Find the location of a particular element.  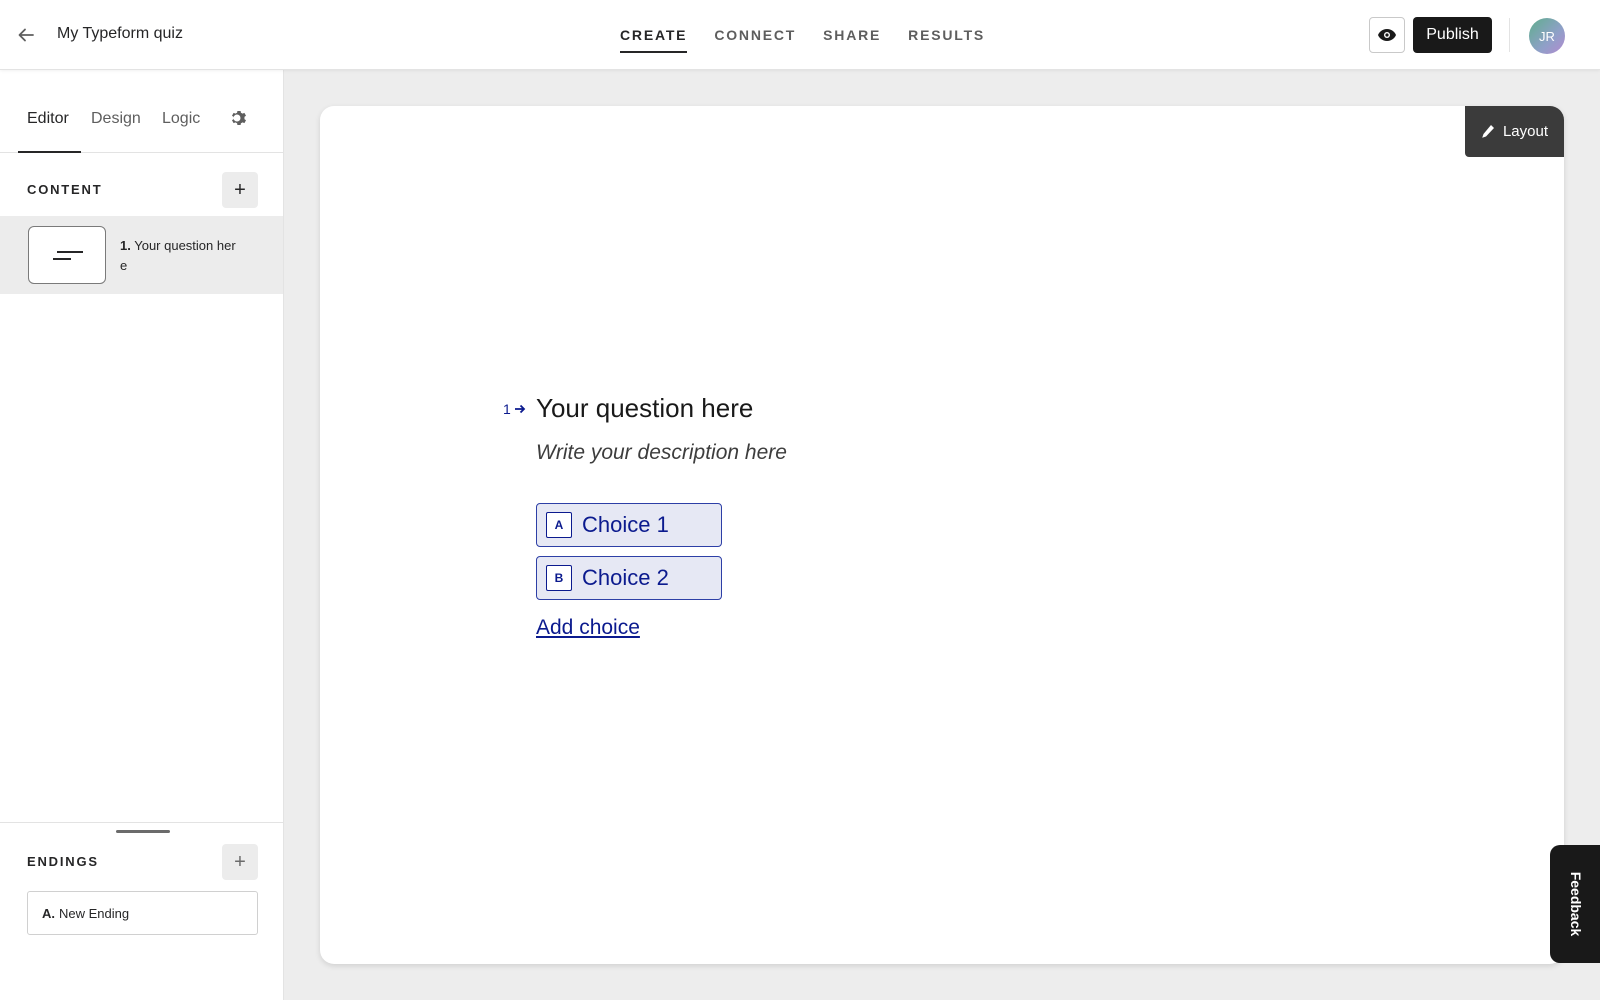

tab-connect: CONNECT is located at coordinates (755, 35).